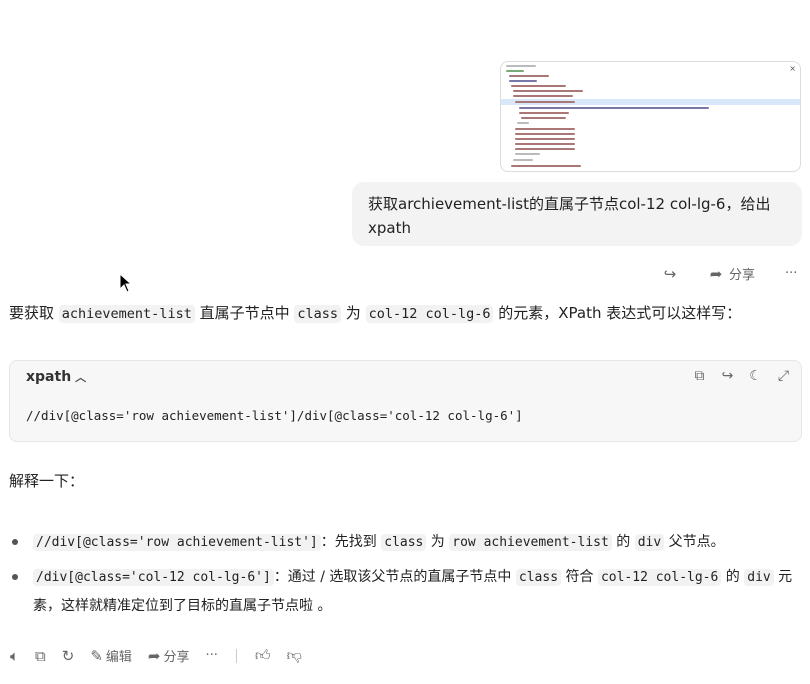  Describe the element at coordinates (353, 313) in the screenshot. I see `answer-text: 为` at that location.